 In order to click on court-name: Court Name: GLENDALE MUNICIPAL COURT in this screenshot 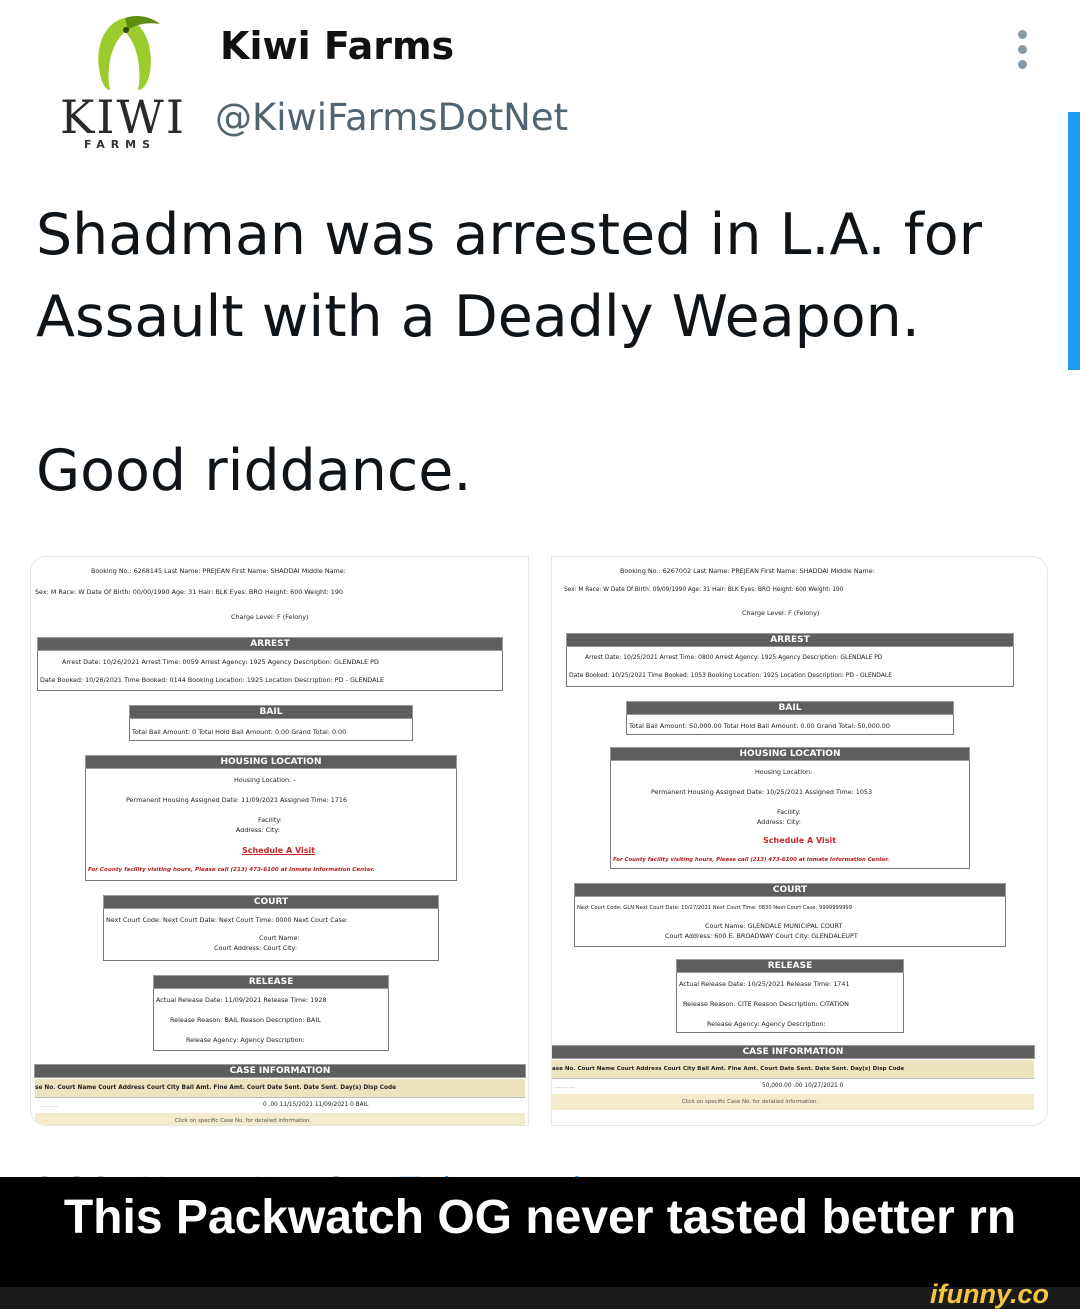, I will do `click(774, 926)`.